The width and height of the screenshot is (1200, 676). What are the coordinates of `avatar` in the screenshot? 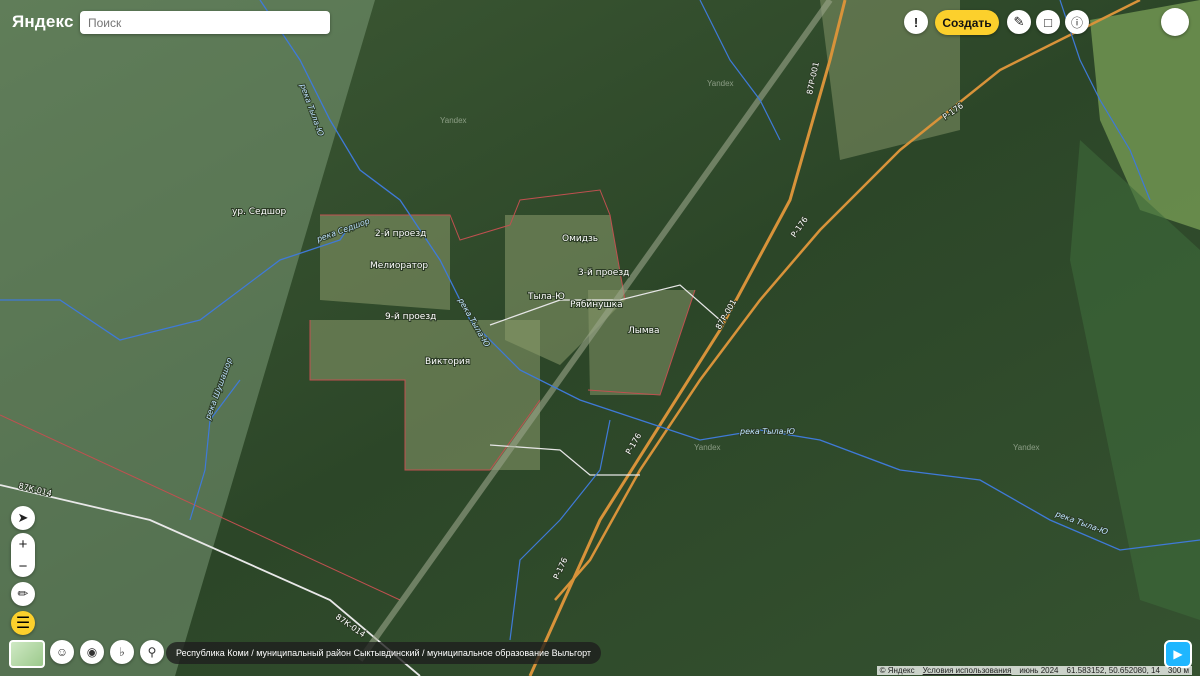 It's located at (1175, 22).